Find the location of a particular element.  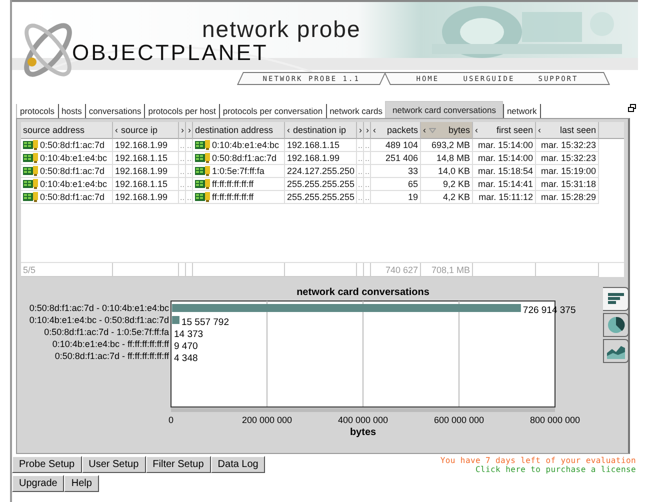

column-header: ‹ first seen is located at coordinates (504, 130).